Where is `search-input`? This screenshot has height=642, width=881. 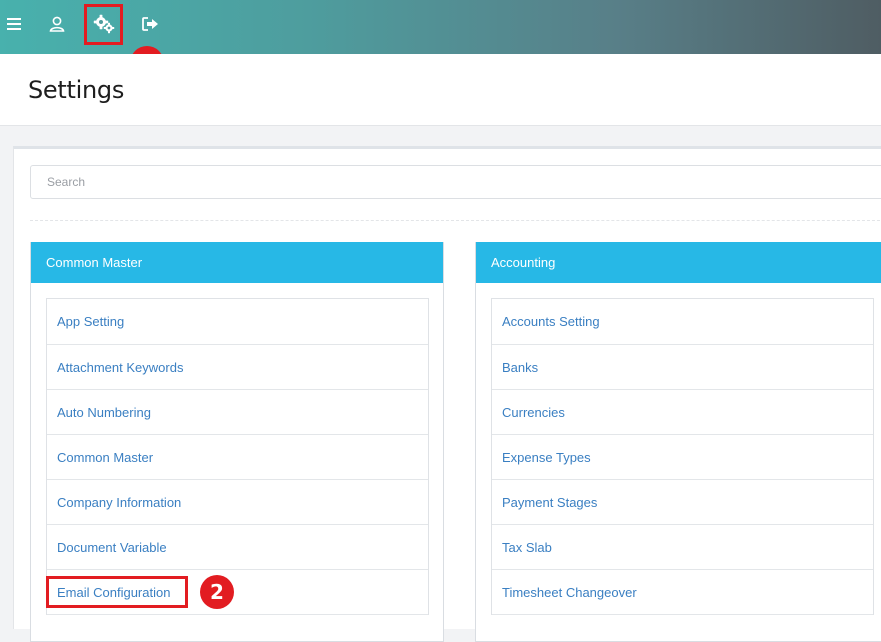
search-input is located at coordinates (455, 182).